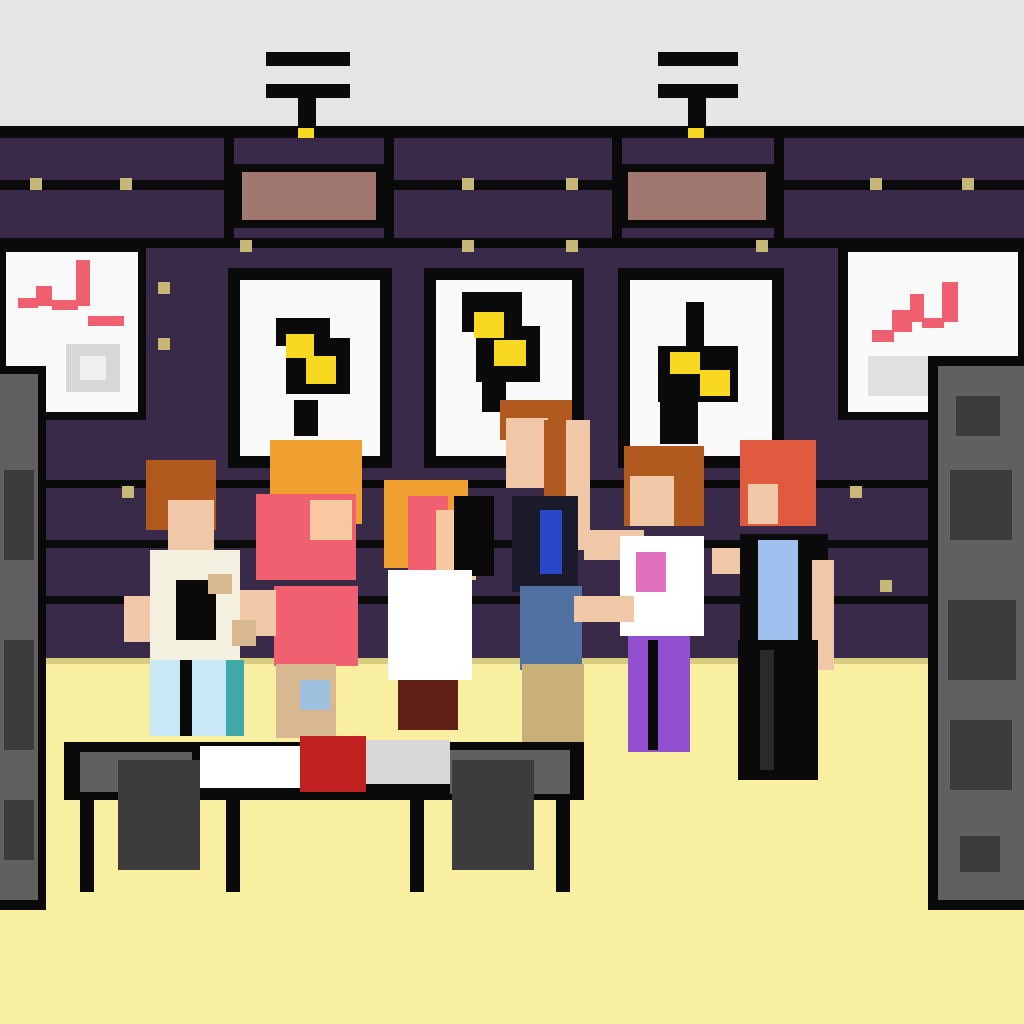 This screenshot has height=1024, width=1024. I want to click on ceiling, so click(512, 69).